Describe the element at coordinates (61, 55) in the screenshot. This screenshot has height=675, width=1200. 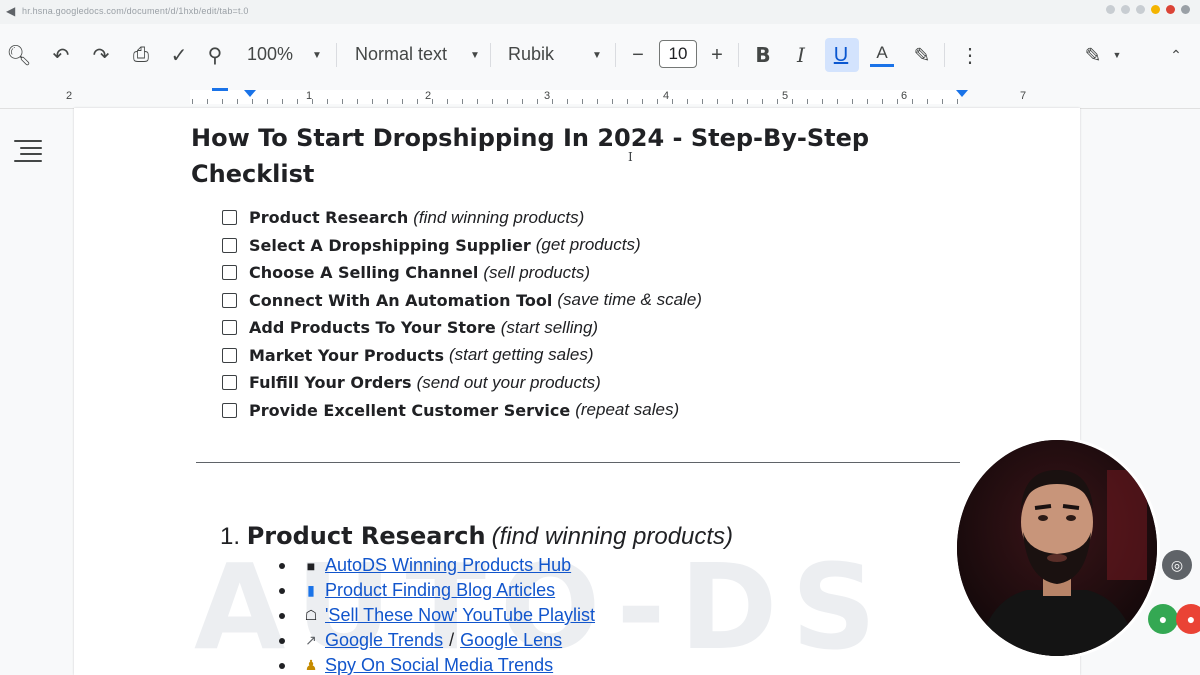
I see `undo-icon: ↶` at that location.